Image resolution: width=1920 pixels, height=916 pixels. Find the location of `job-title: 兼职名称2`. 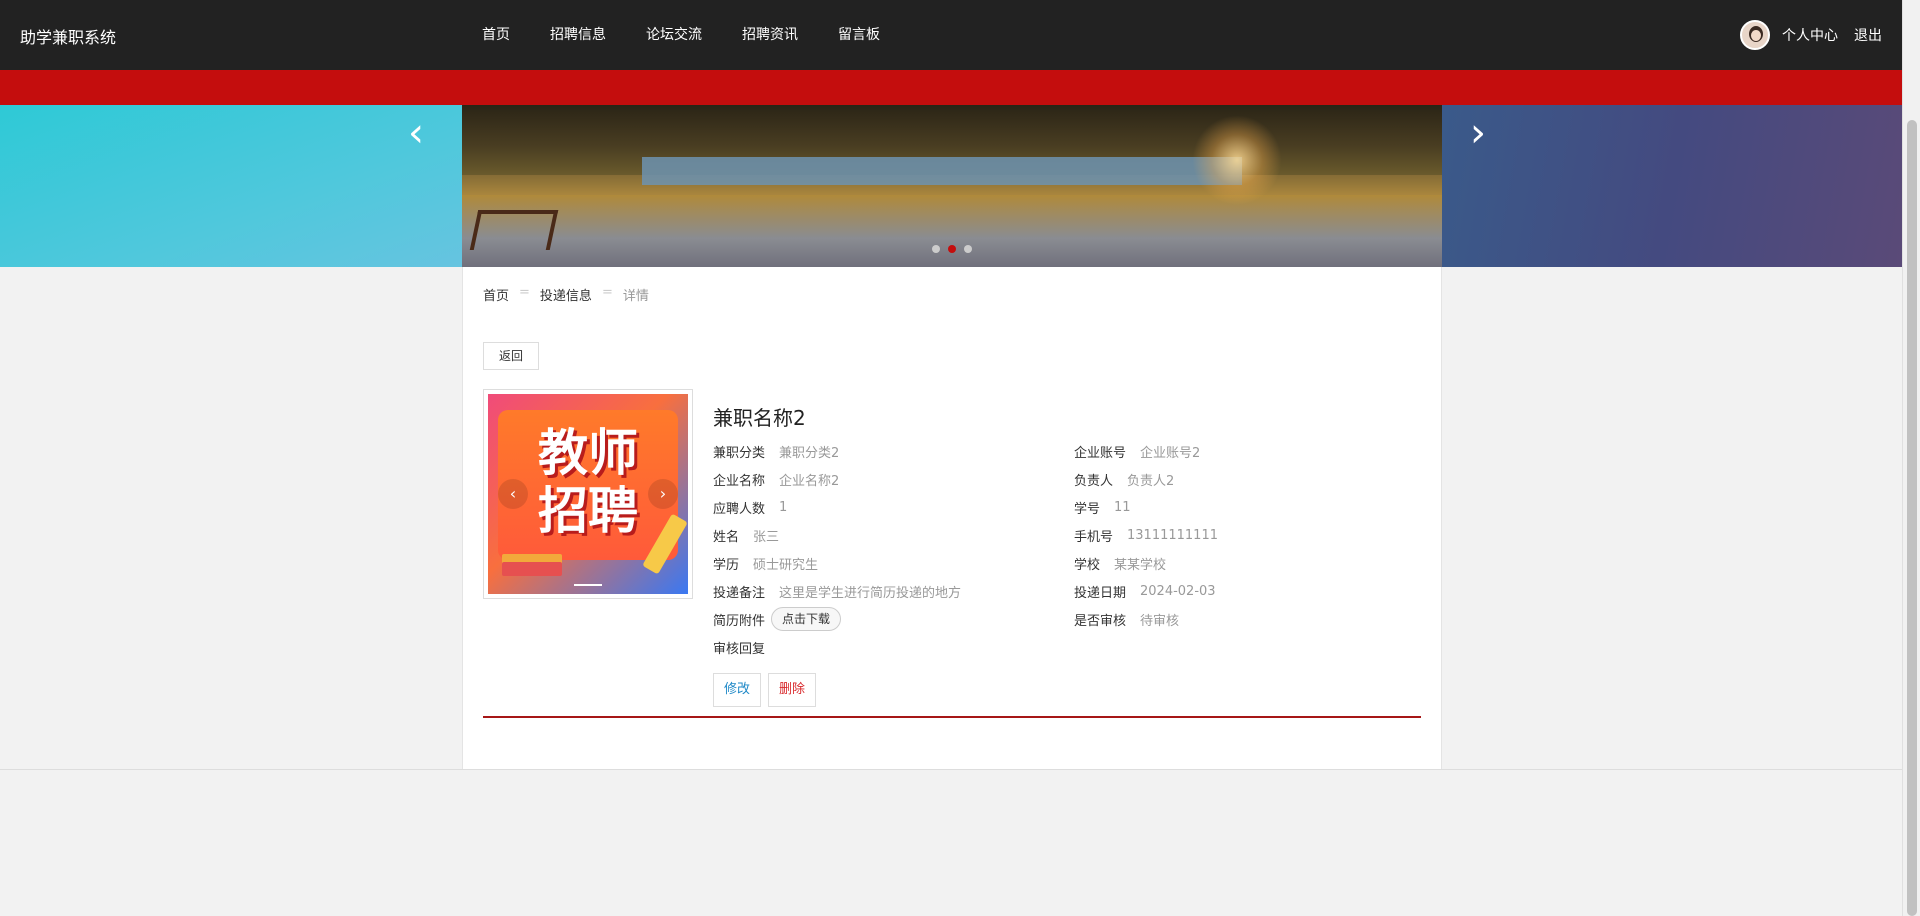

job-title: 兼职名称2 is located at coordinates (759, 416).